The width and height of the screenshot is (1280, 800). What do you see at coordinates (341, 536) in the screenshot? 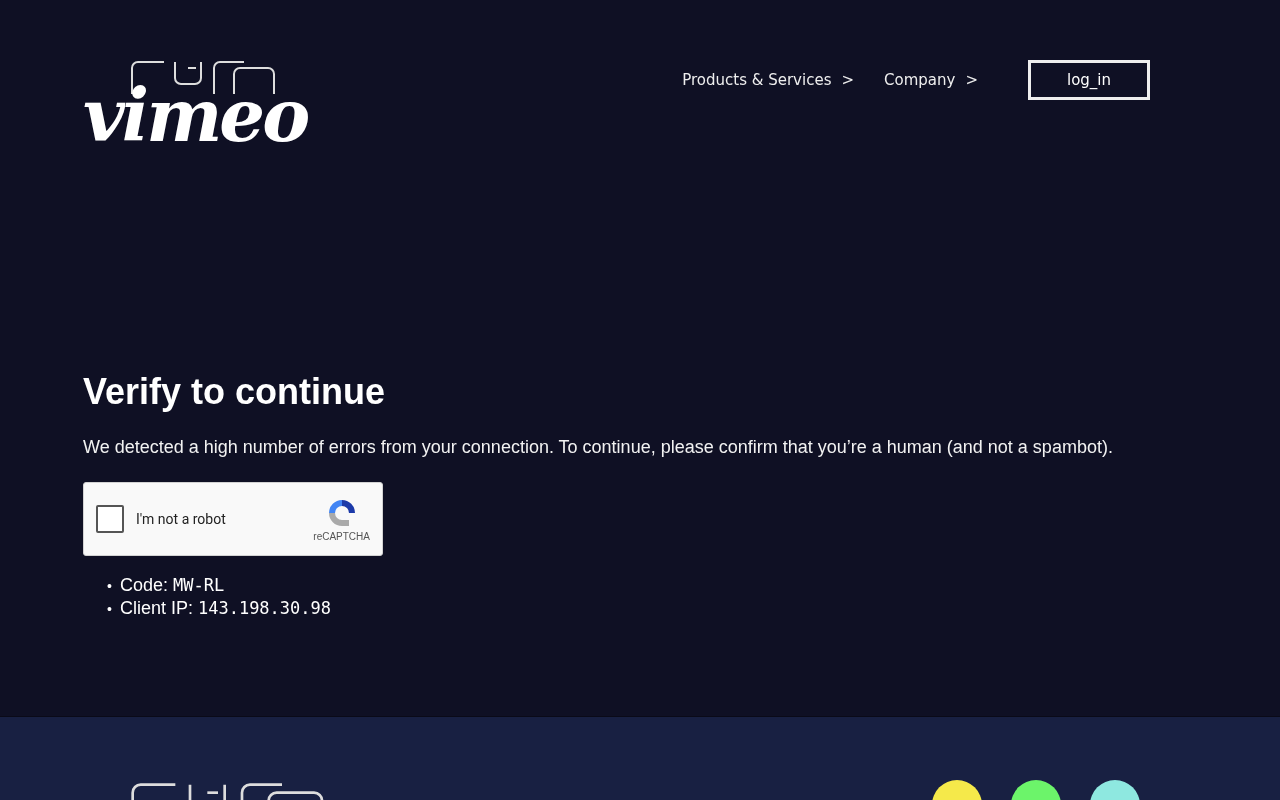
I see `recaptcha-brand: reCAPTCHA` at bounding box center [341, 536].